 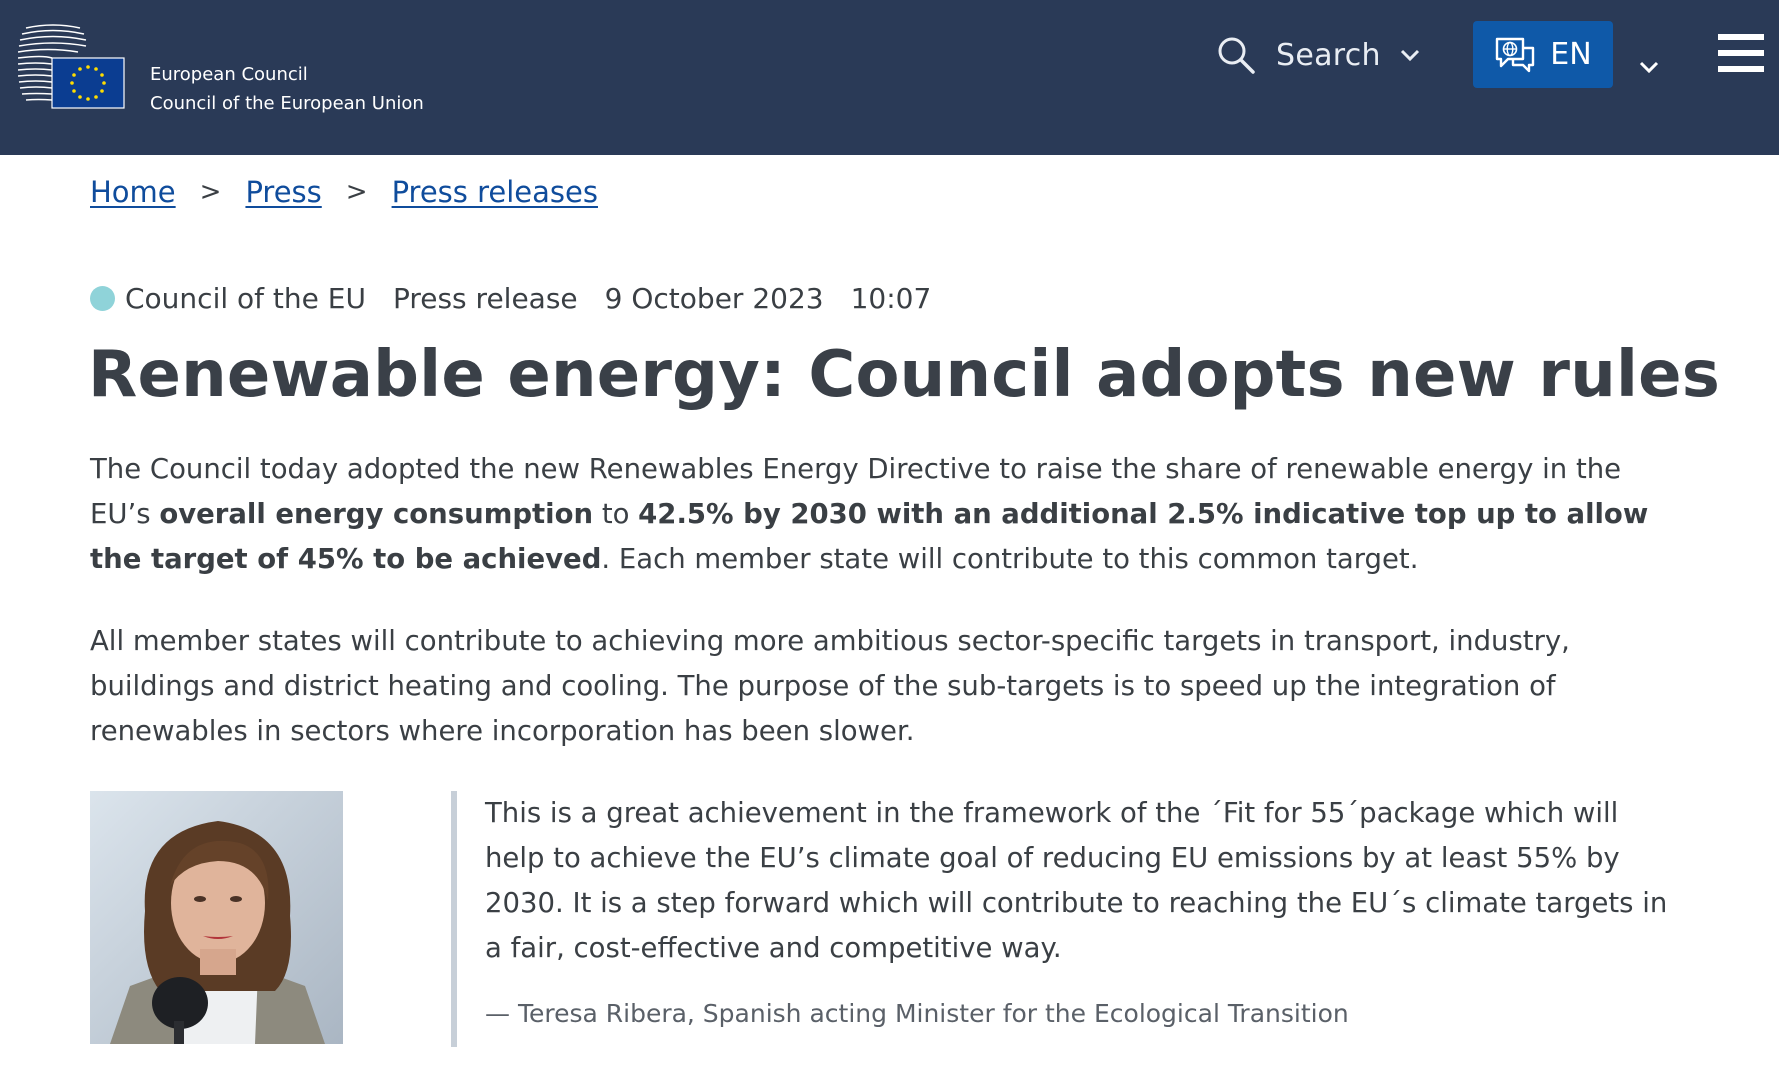 What do you see at coordinates (72, 68) in the screenshot?
I see `eu-council-logo` at bounding box center [72, 68].